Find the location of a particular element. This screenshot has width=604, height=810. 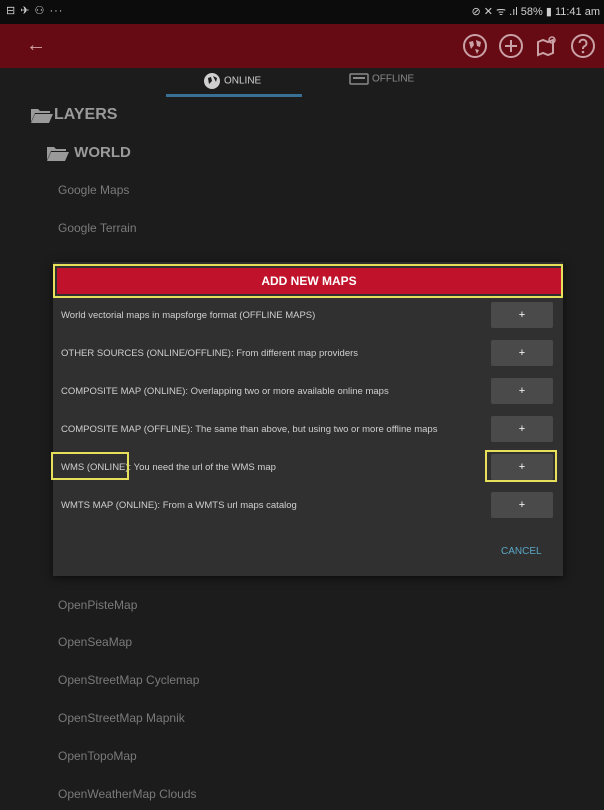

map-item: Google Terrain is located at coordinates (97, 228).